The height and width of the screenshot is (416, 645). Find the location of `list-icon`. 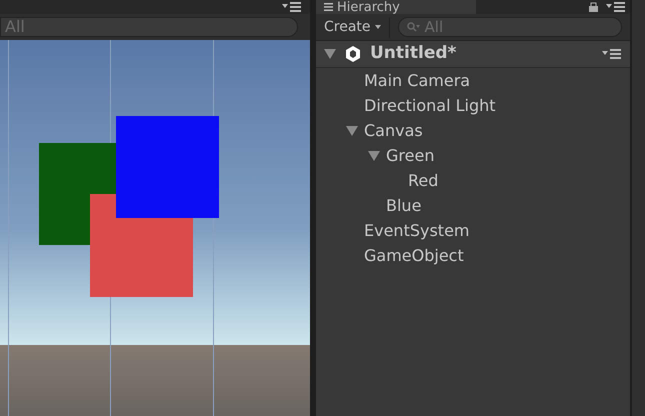

list-icon is located at coordinates (328, 7).